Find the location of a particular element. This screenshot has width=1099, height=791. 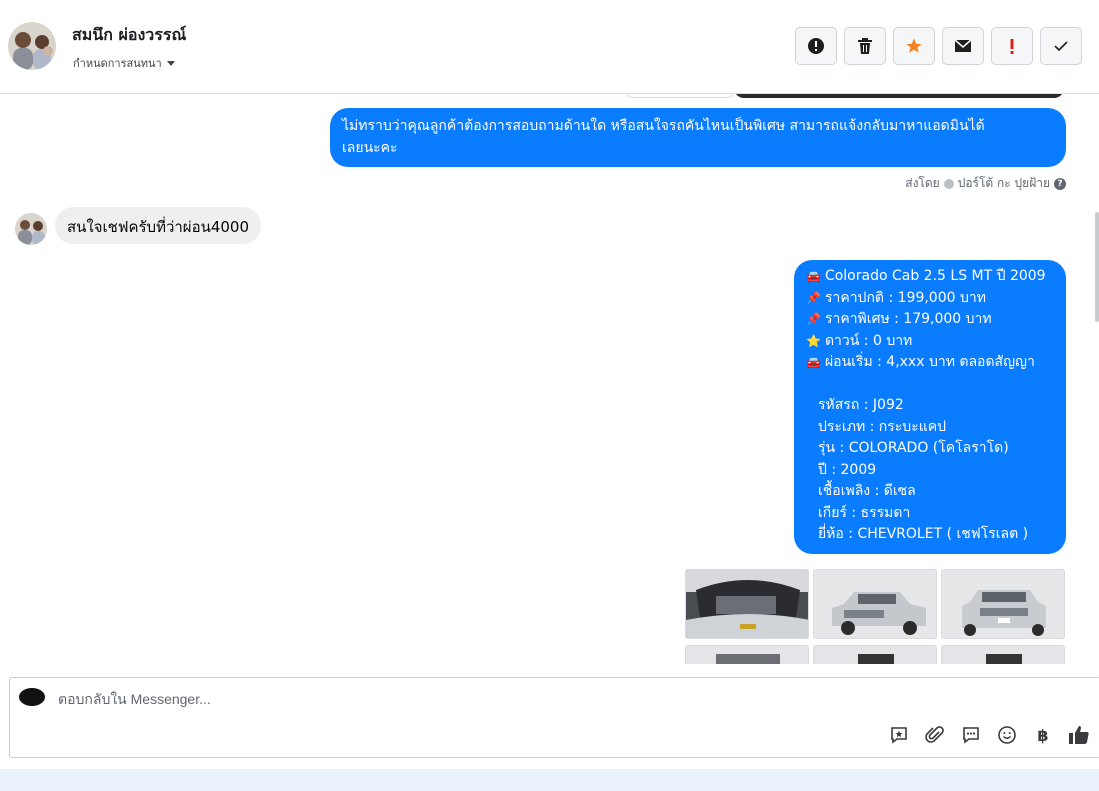

report-button is located at coordinates (816, 46).